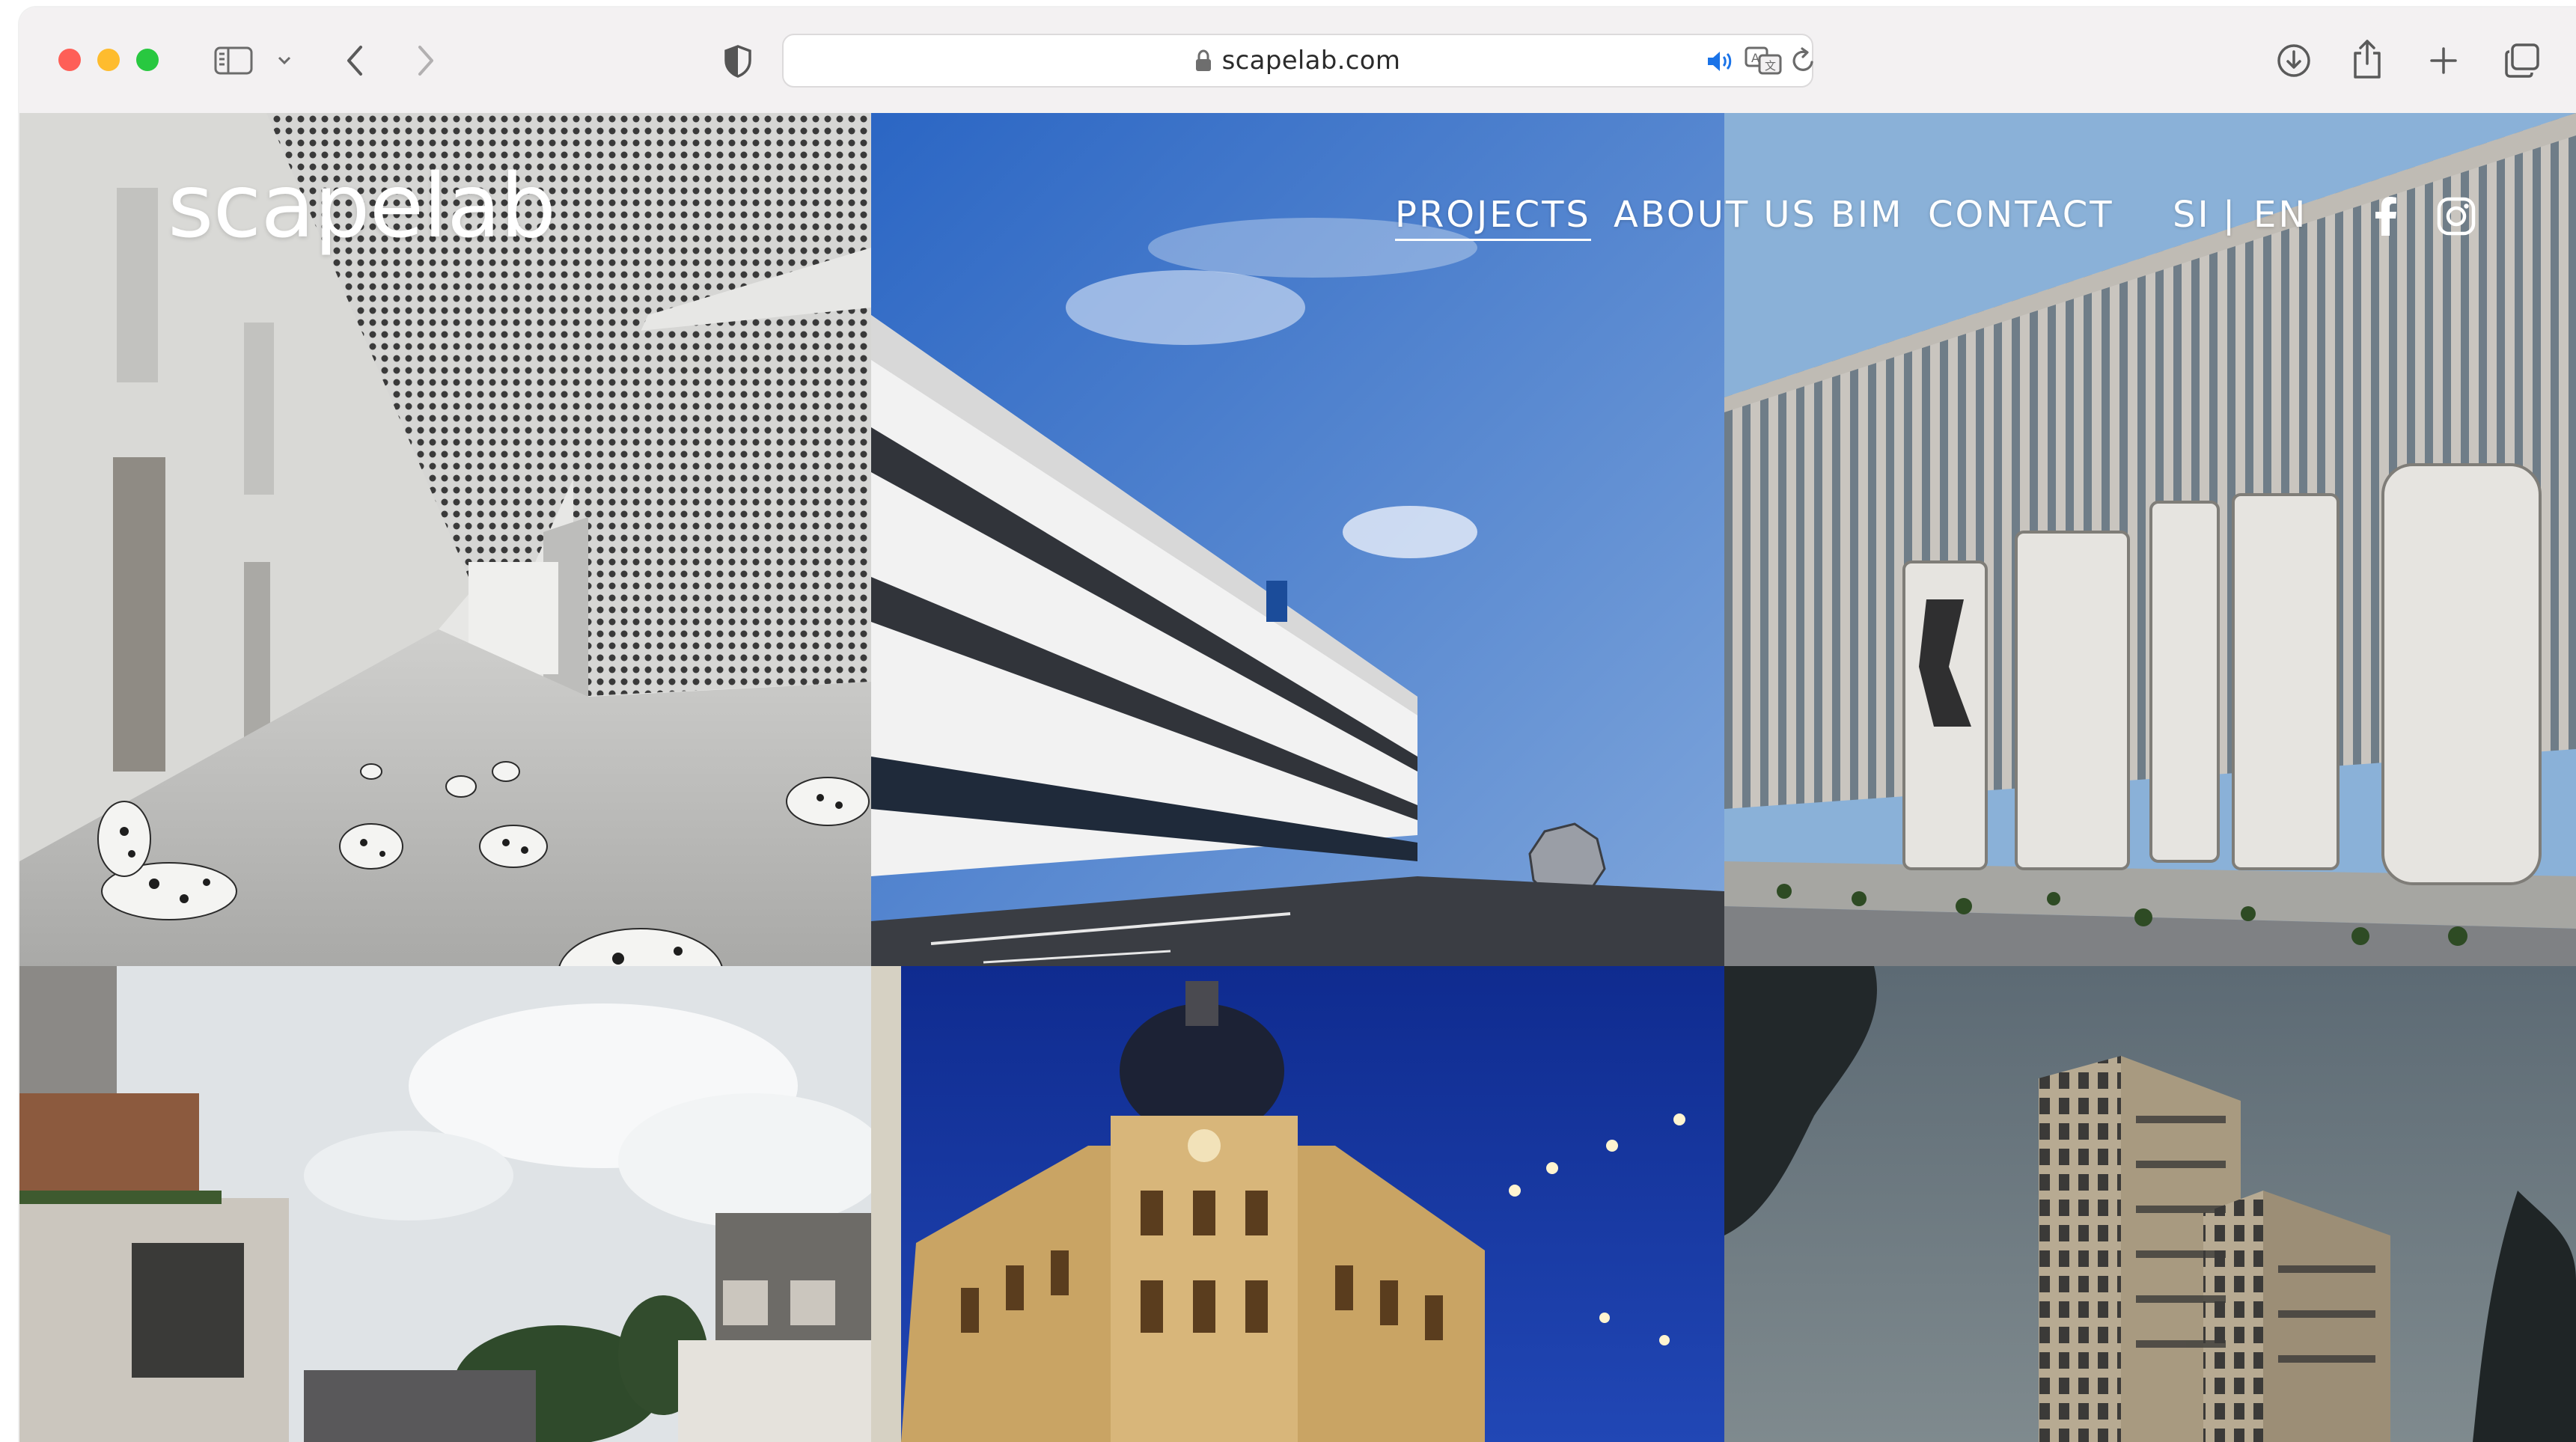  I want to click on download-icon, so click(2293, 61).